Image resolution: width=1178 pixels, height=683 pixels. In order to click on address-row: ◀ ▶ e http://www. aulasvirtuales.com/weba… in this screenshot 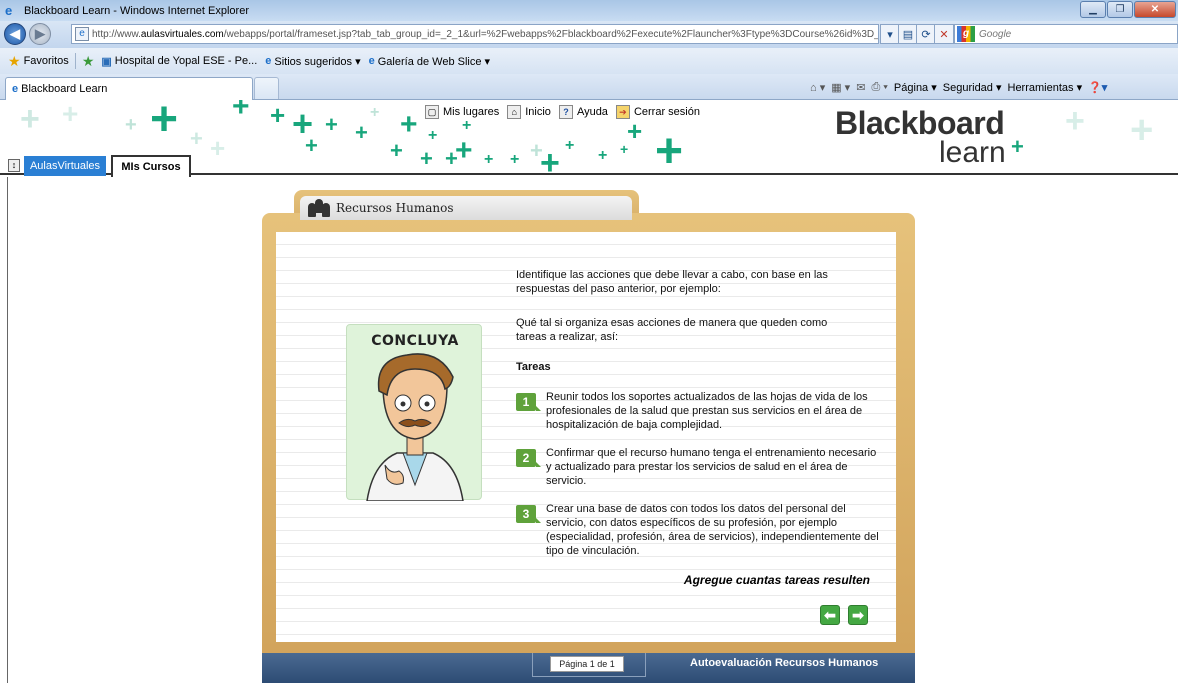, I will do `click(589, 34)`.